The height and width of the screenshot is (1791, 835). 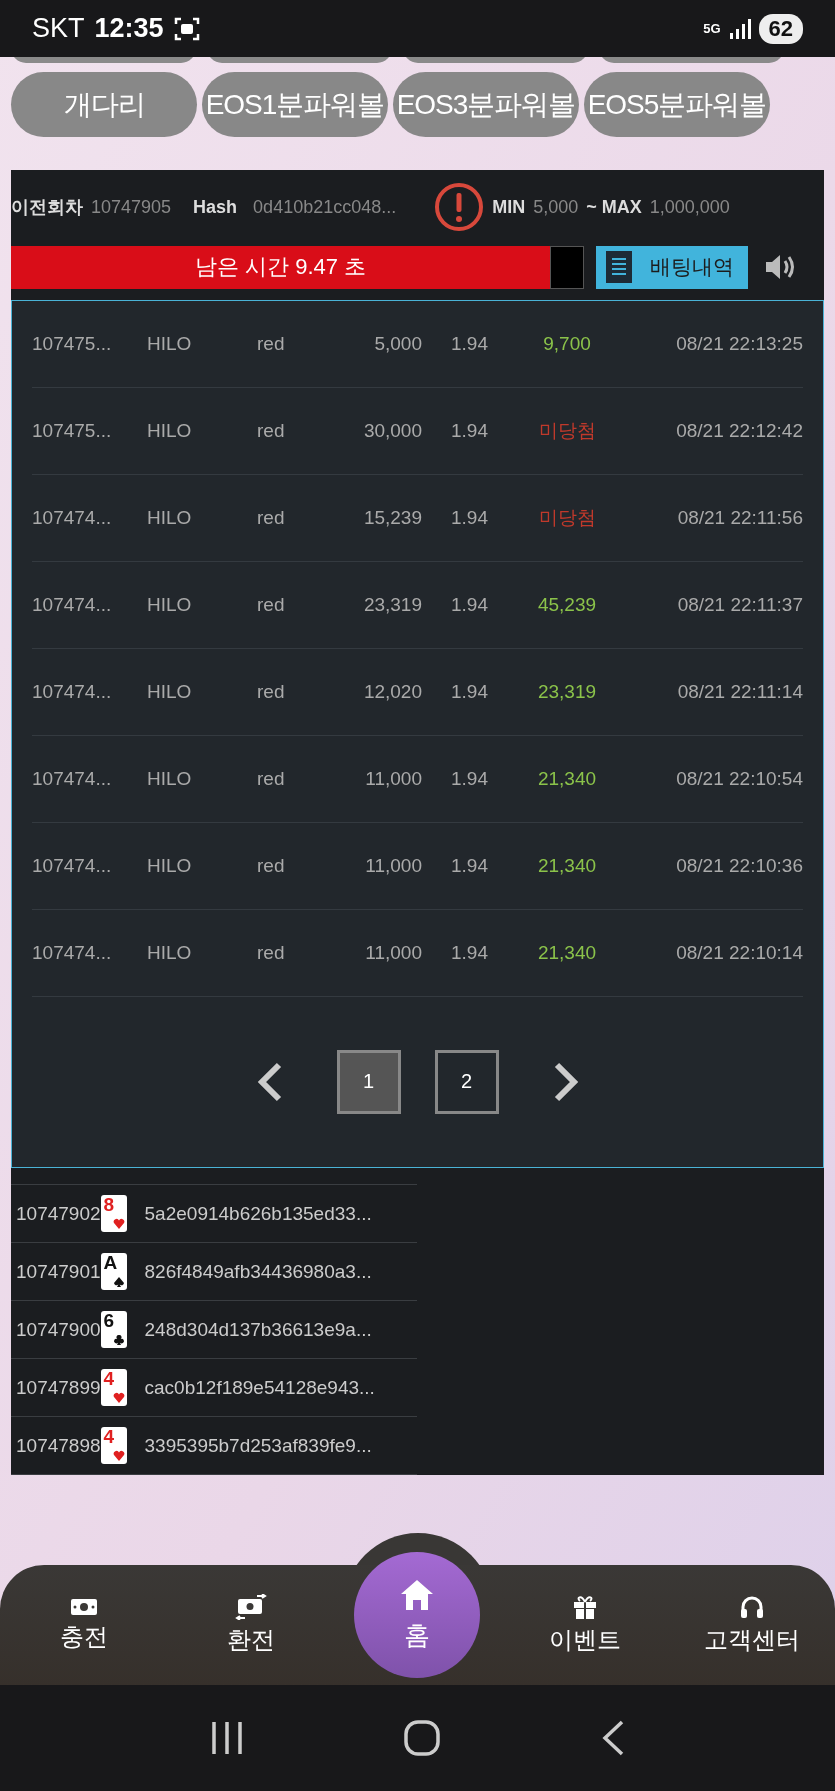 I want to click on home-icon, so click(x=417, y=1594).